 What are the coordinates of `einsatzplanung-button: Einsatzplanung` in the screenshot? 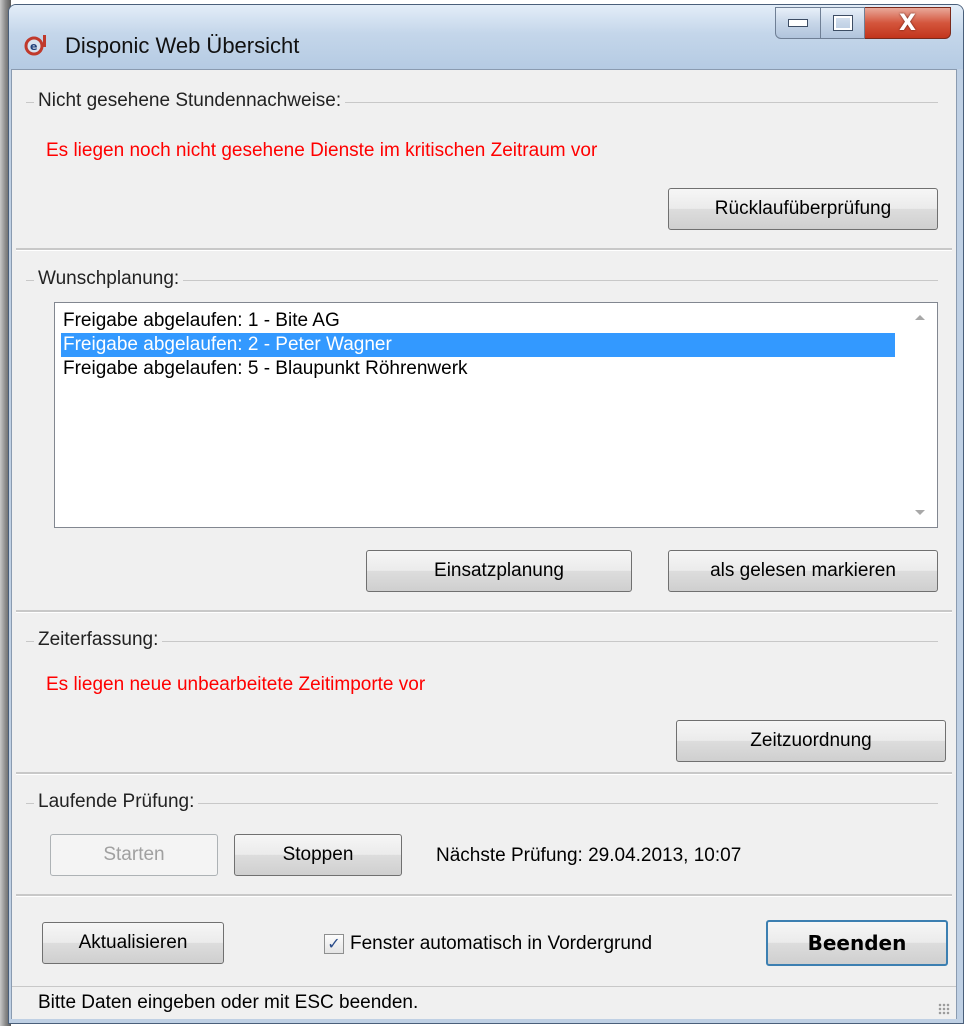 It's located at (499, 571).